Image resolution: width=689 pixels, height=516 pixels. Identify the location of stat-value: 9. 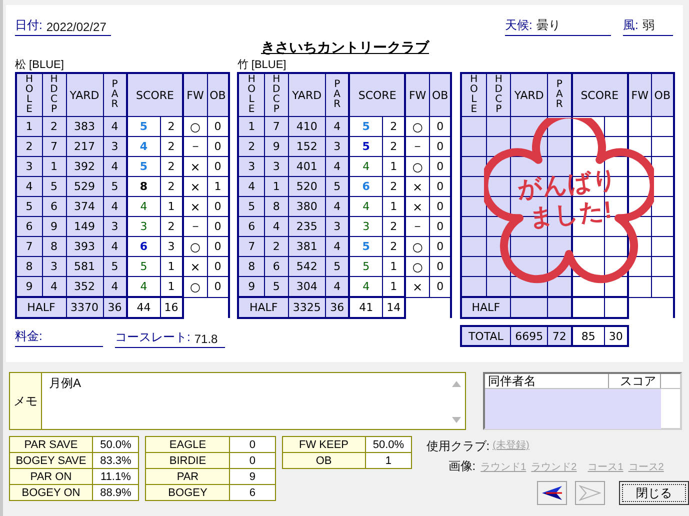
(253, 476).